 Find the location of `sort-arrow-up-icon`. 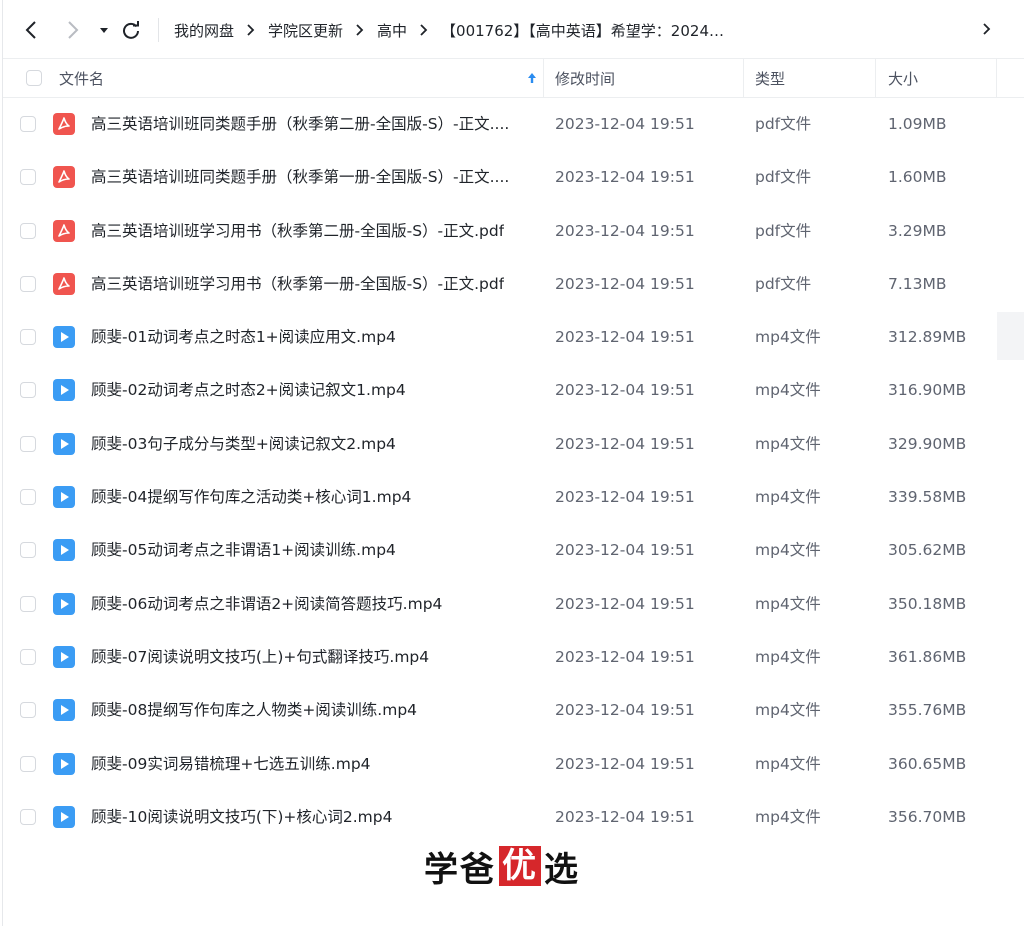

sort-arrow-up-icon is located at coordinates (532, 78).